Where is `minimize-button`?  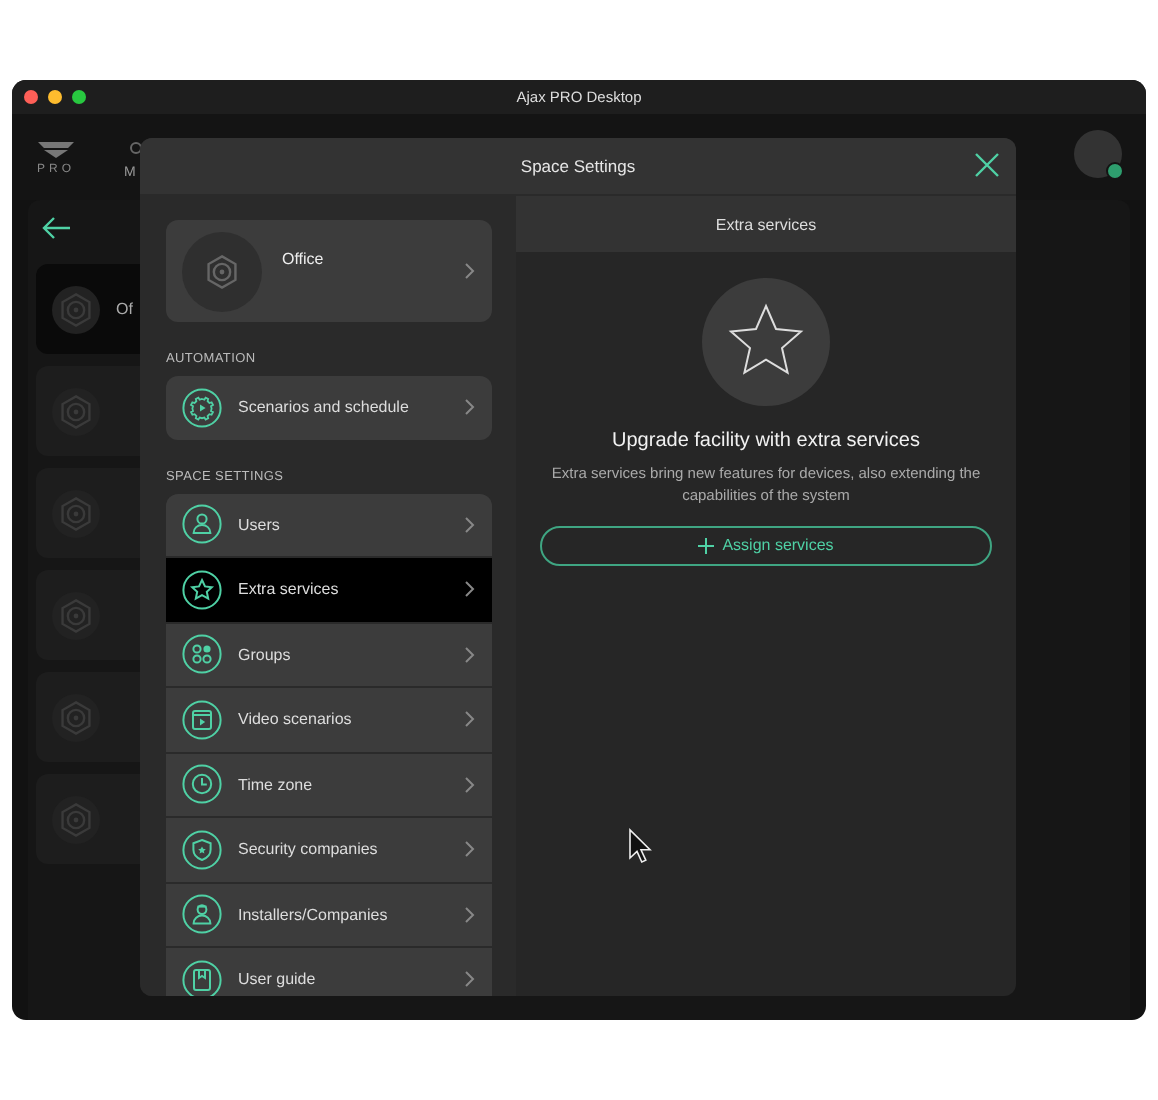 minimize-button is located at coordinates (55, 97).